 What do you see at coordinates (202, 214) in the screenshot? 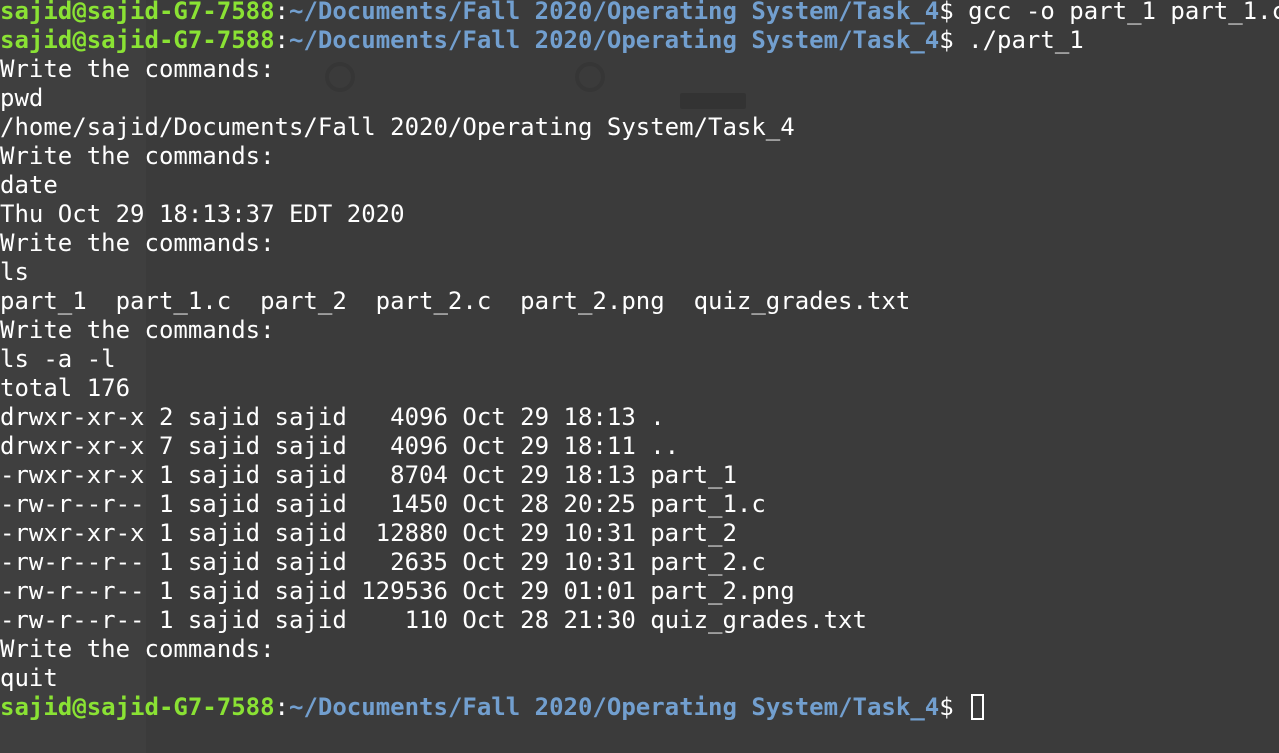
I see `output-line: Thu Oct 29 18:13:37 EDT 2020` at bounding box center [202, 214].